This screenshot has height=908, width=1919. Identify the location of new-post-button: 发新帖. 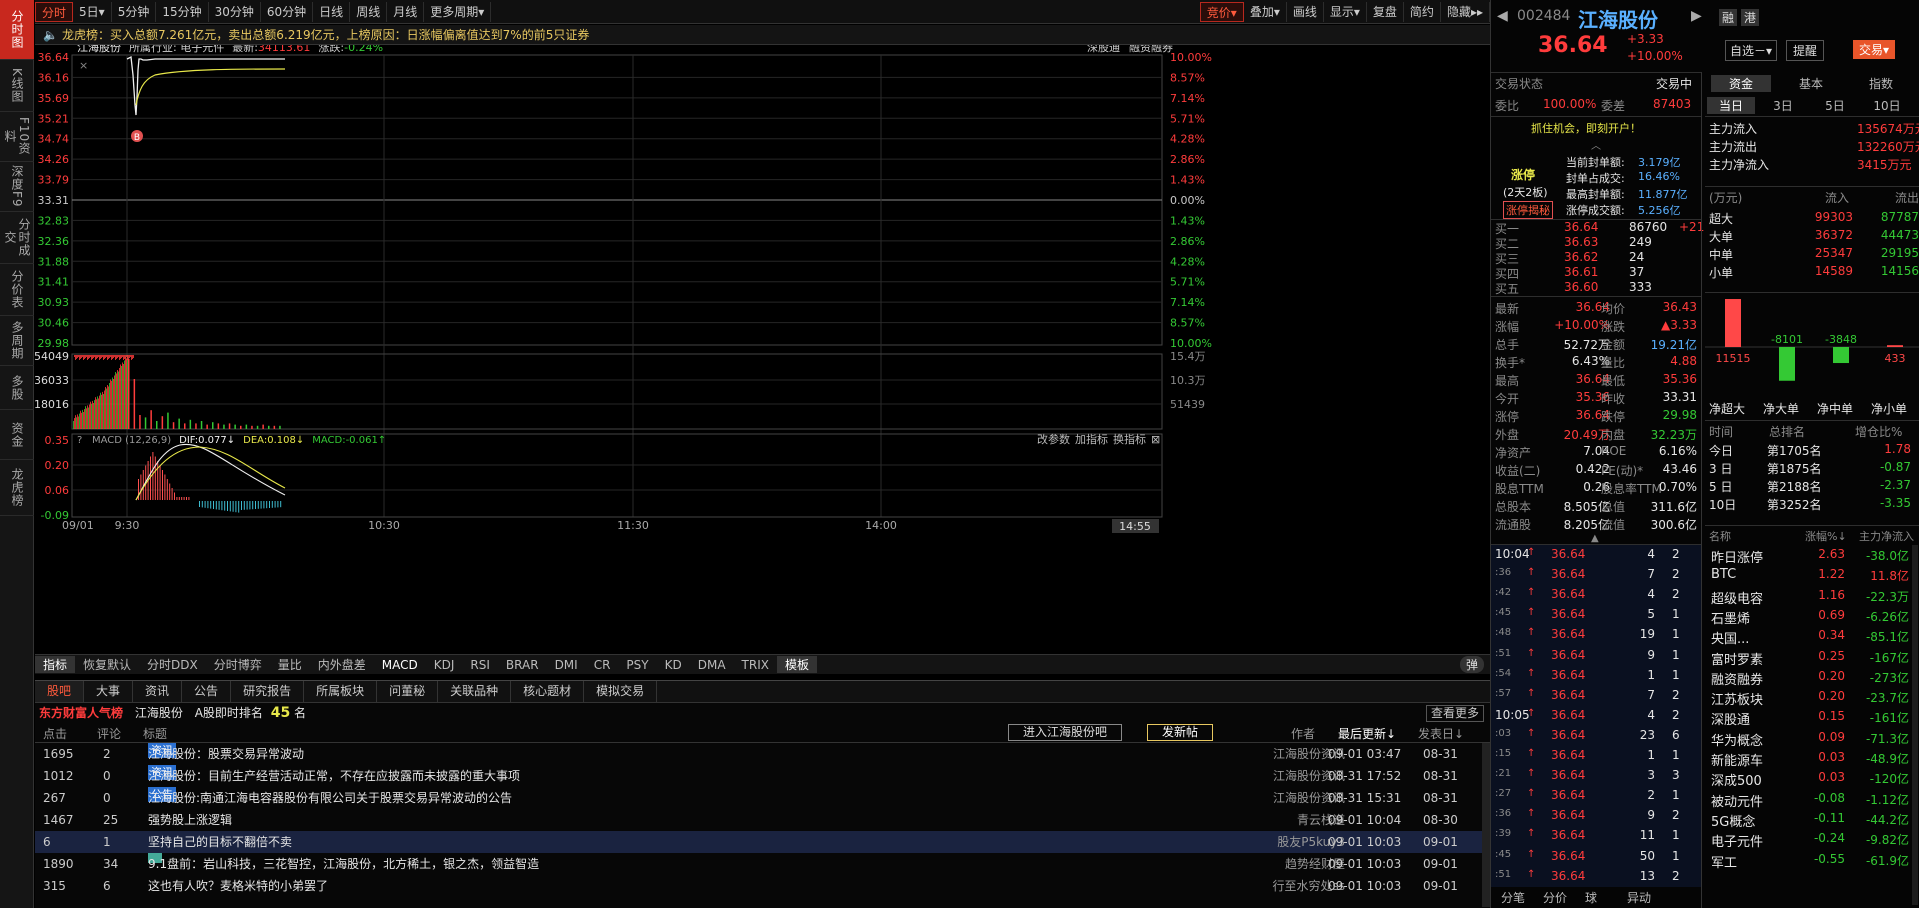
(1180, 732).